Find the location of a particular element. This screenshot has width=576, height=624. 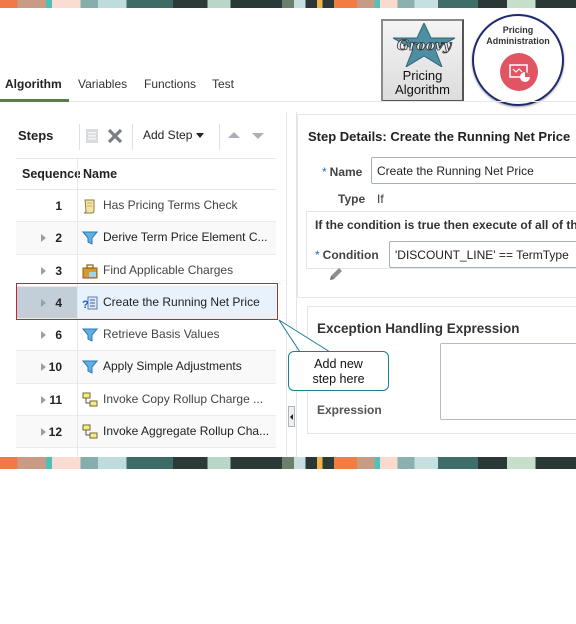

table-row: 4? Create the Running Net Price is located at coordinates (146, 303).